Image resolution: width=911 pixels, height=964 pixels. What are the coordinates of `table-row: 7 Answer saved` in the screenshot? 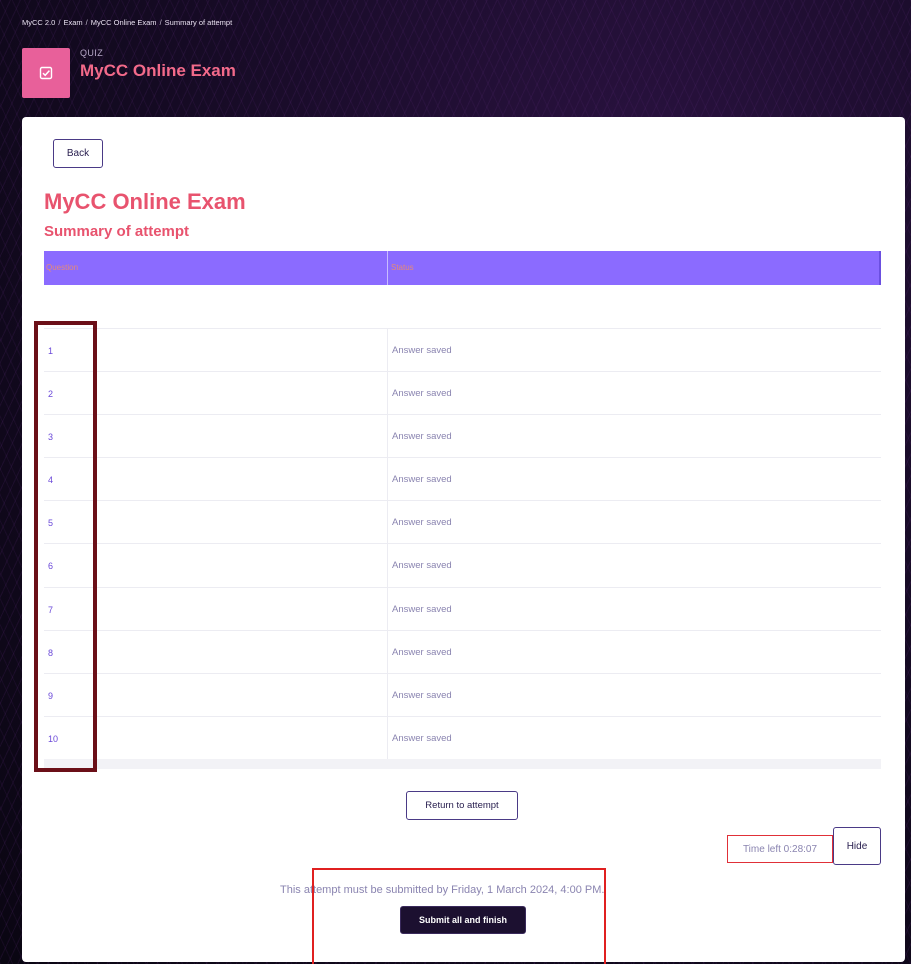 It's located at (462, 609).